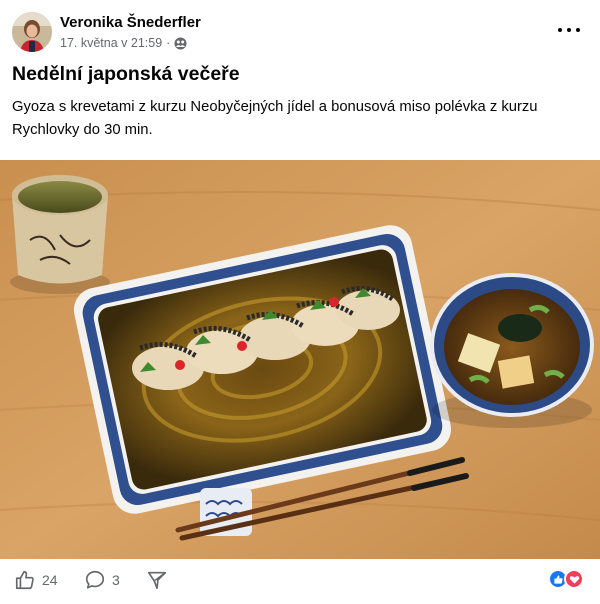 The width and height of the screenshot is (600, 604). I want to click on post-footer: 24 3, so click(300, 581).